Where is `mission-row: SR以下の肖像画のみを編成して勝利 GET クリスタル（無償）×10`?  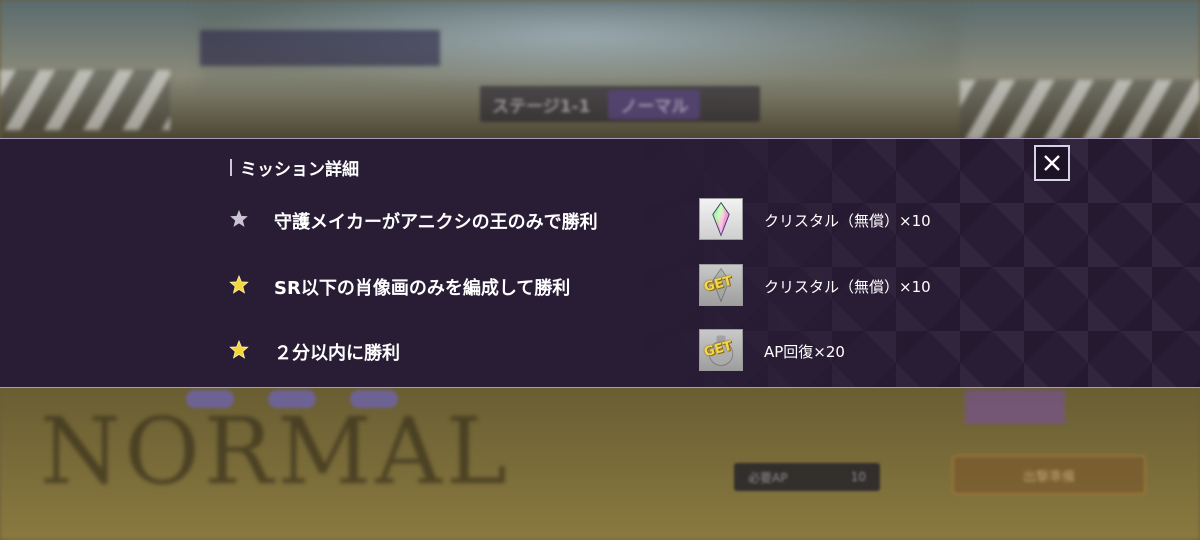 mission-row: SR以下の肖像画のみを編成して勝利 GET クリスタル（無償）×10 is located at coordinates (600, 286).